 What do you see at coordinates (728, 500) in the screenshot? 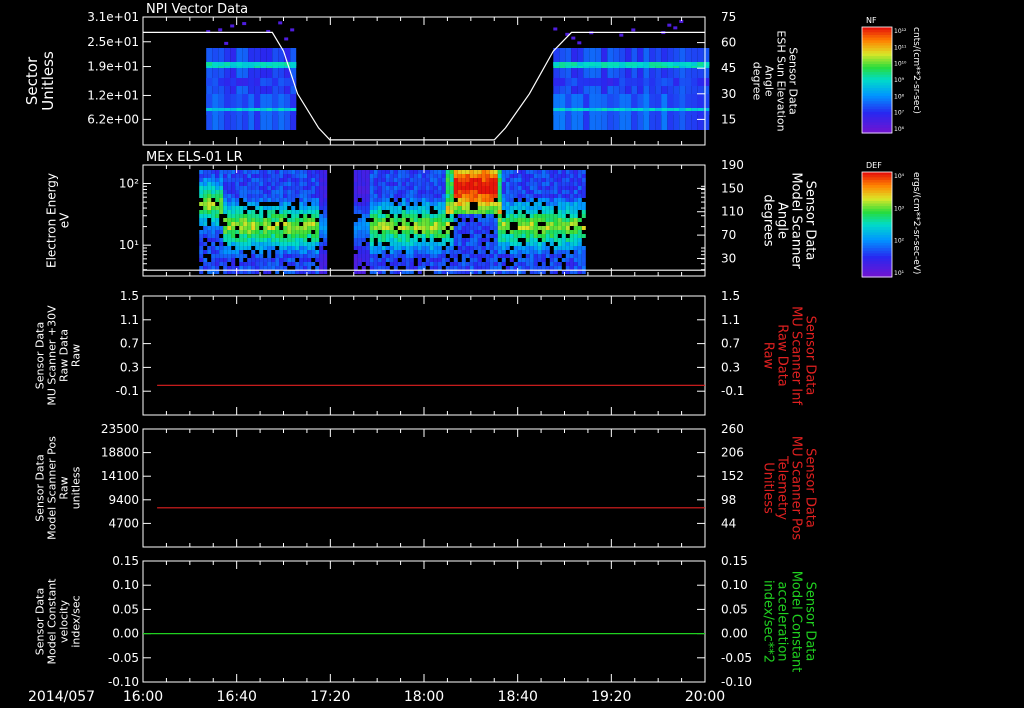
I see `y-tick-label-right: 98` at bounding box center [728, 500].